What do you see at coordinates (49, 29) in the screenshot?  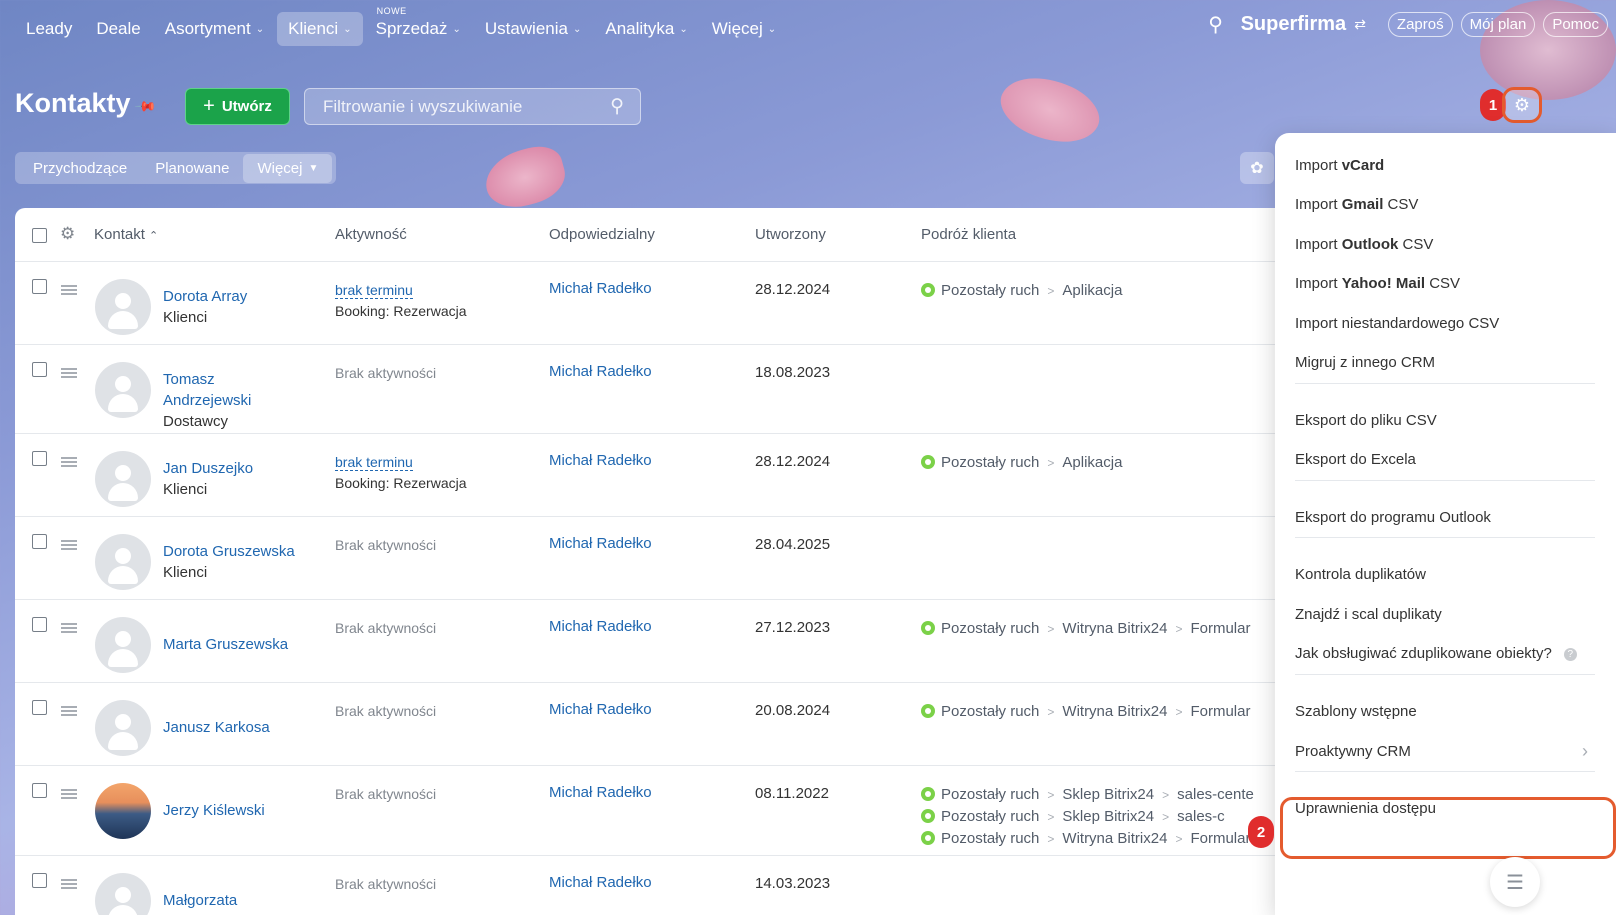 I see `nav-item-leady: Leady` at bounding box center [49, 29].